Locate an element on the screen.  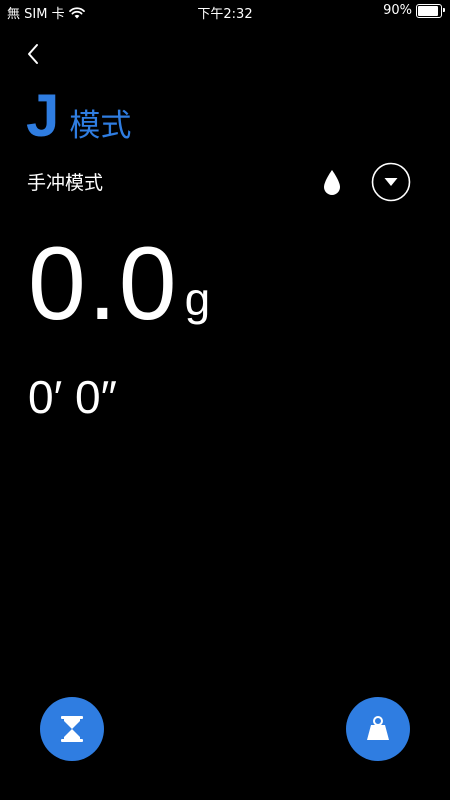
mode-dropdown-button is located at coordinates (391, 182).